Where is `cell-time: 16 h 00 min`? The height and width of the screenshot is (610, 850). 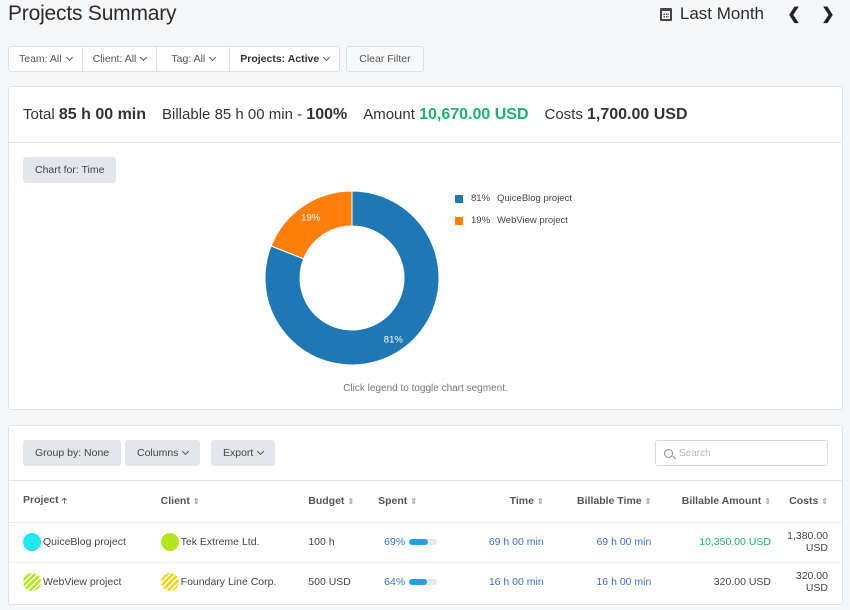 cell-time: 16 h 00 min is located at coordinates (498, 582).